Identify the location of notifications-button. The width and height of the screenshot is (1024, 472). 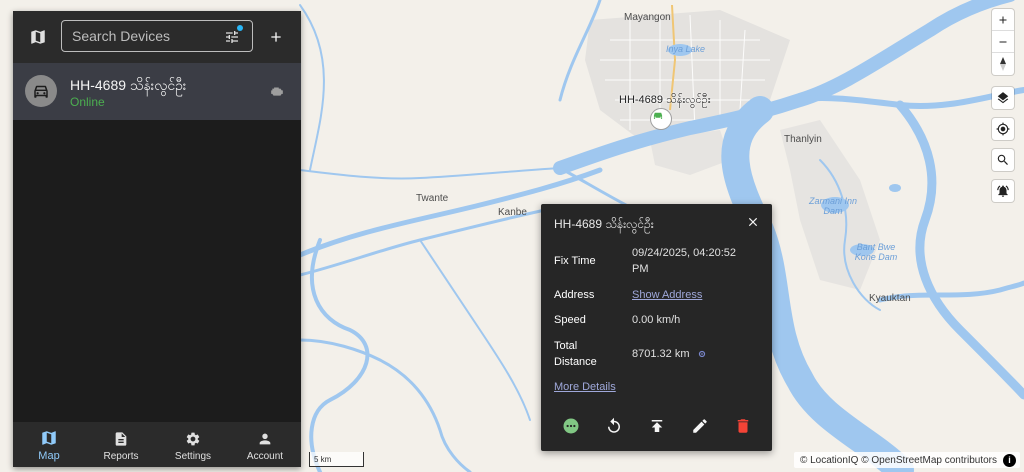
(1003, 191).